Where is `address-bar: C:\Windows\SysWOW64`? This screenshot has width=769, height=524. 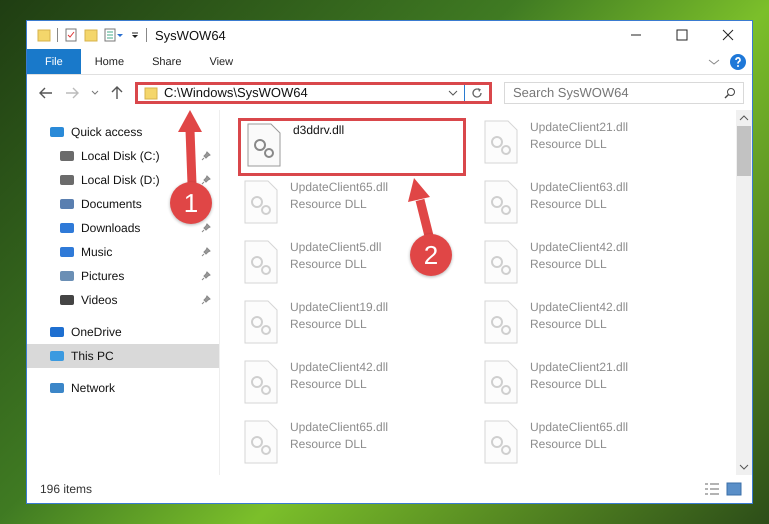
address-bar: C:\Windows\SysWOW64 is located at coordinates (313, 93).